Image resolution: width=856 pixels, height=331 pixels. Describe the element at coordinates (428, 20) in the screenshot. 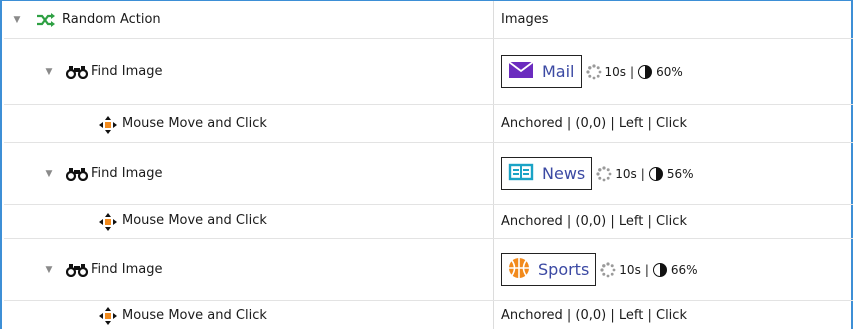

I see `tree-row-random-action: ▼ Random Action Images` at that location.